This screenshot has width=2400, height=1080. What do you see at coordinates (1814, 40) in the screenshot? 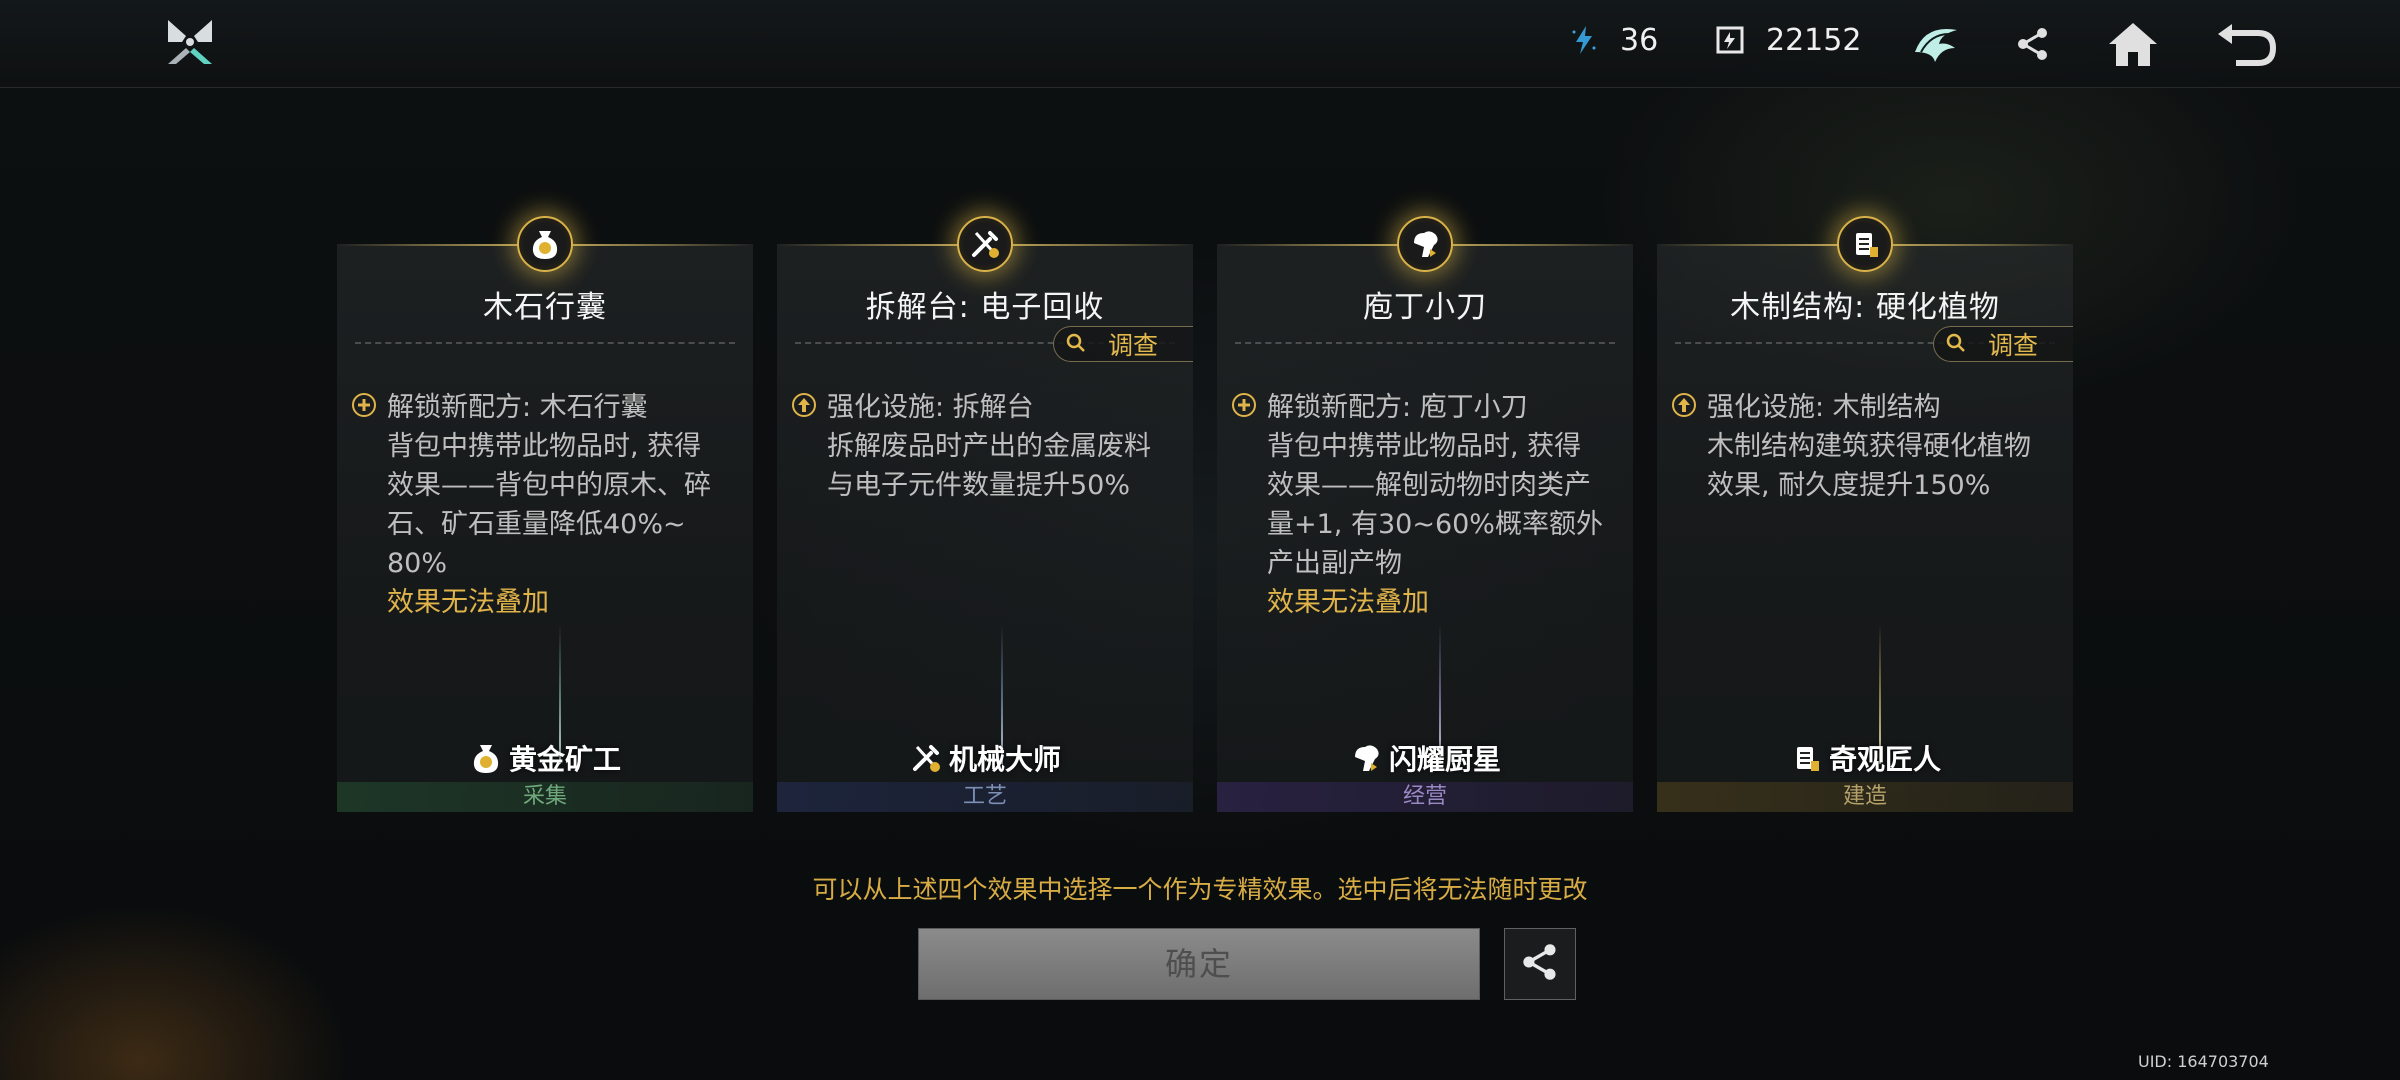
I see `token-value: 22152` at bounding box center [1814, 40].